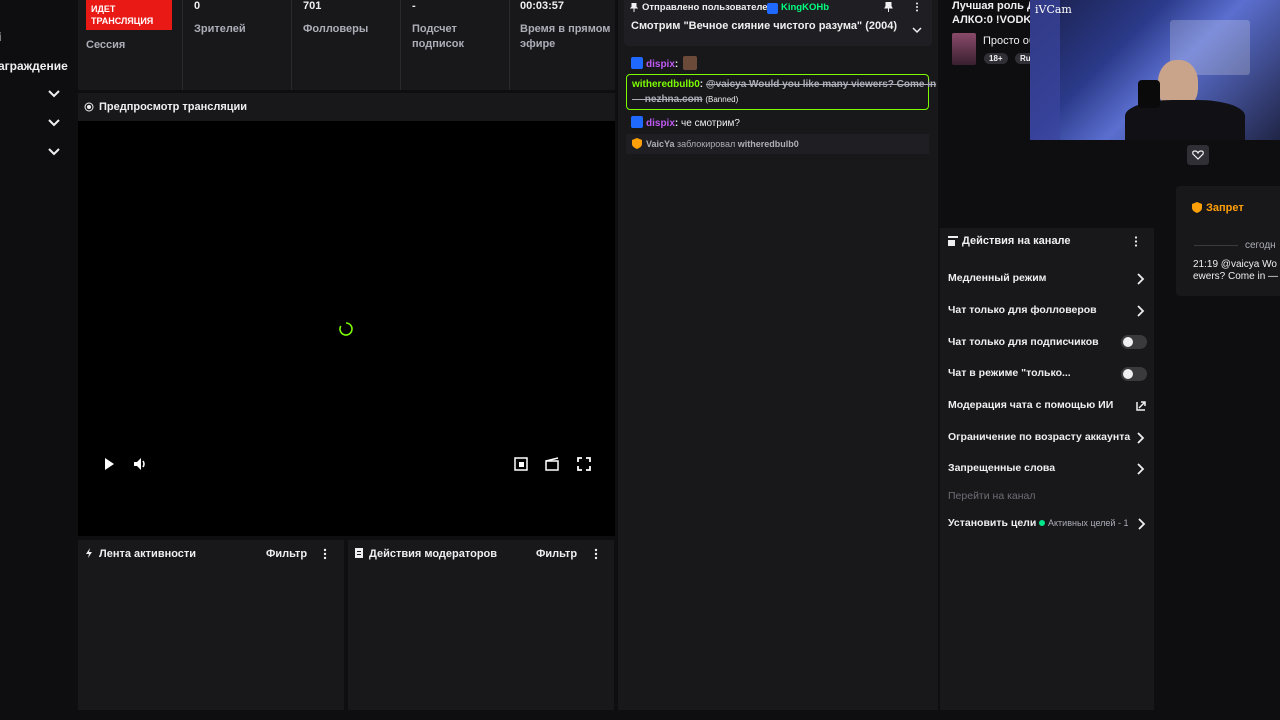  Describe the element at coordinates (556, 554) in the screenshot. I see `mod-actions-filter-button: Фильтр` at that location.